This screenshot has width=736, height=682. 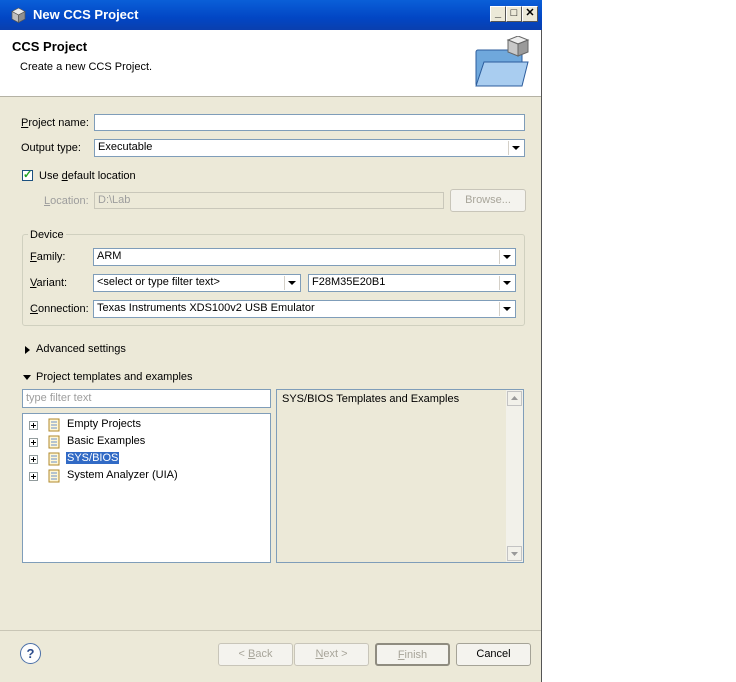 What do you see at coordinates (502, 61) in the screenshot?
I see `folder-with-cube-icon` at bounding box center [502, 61].